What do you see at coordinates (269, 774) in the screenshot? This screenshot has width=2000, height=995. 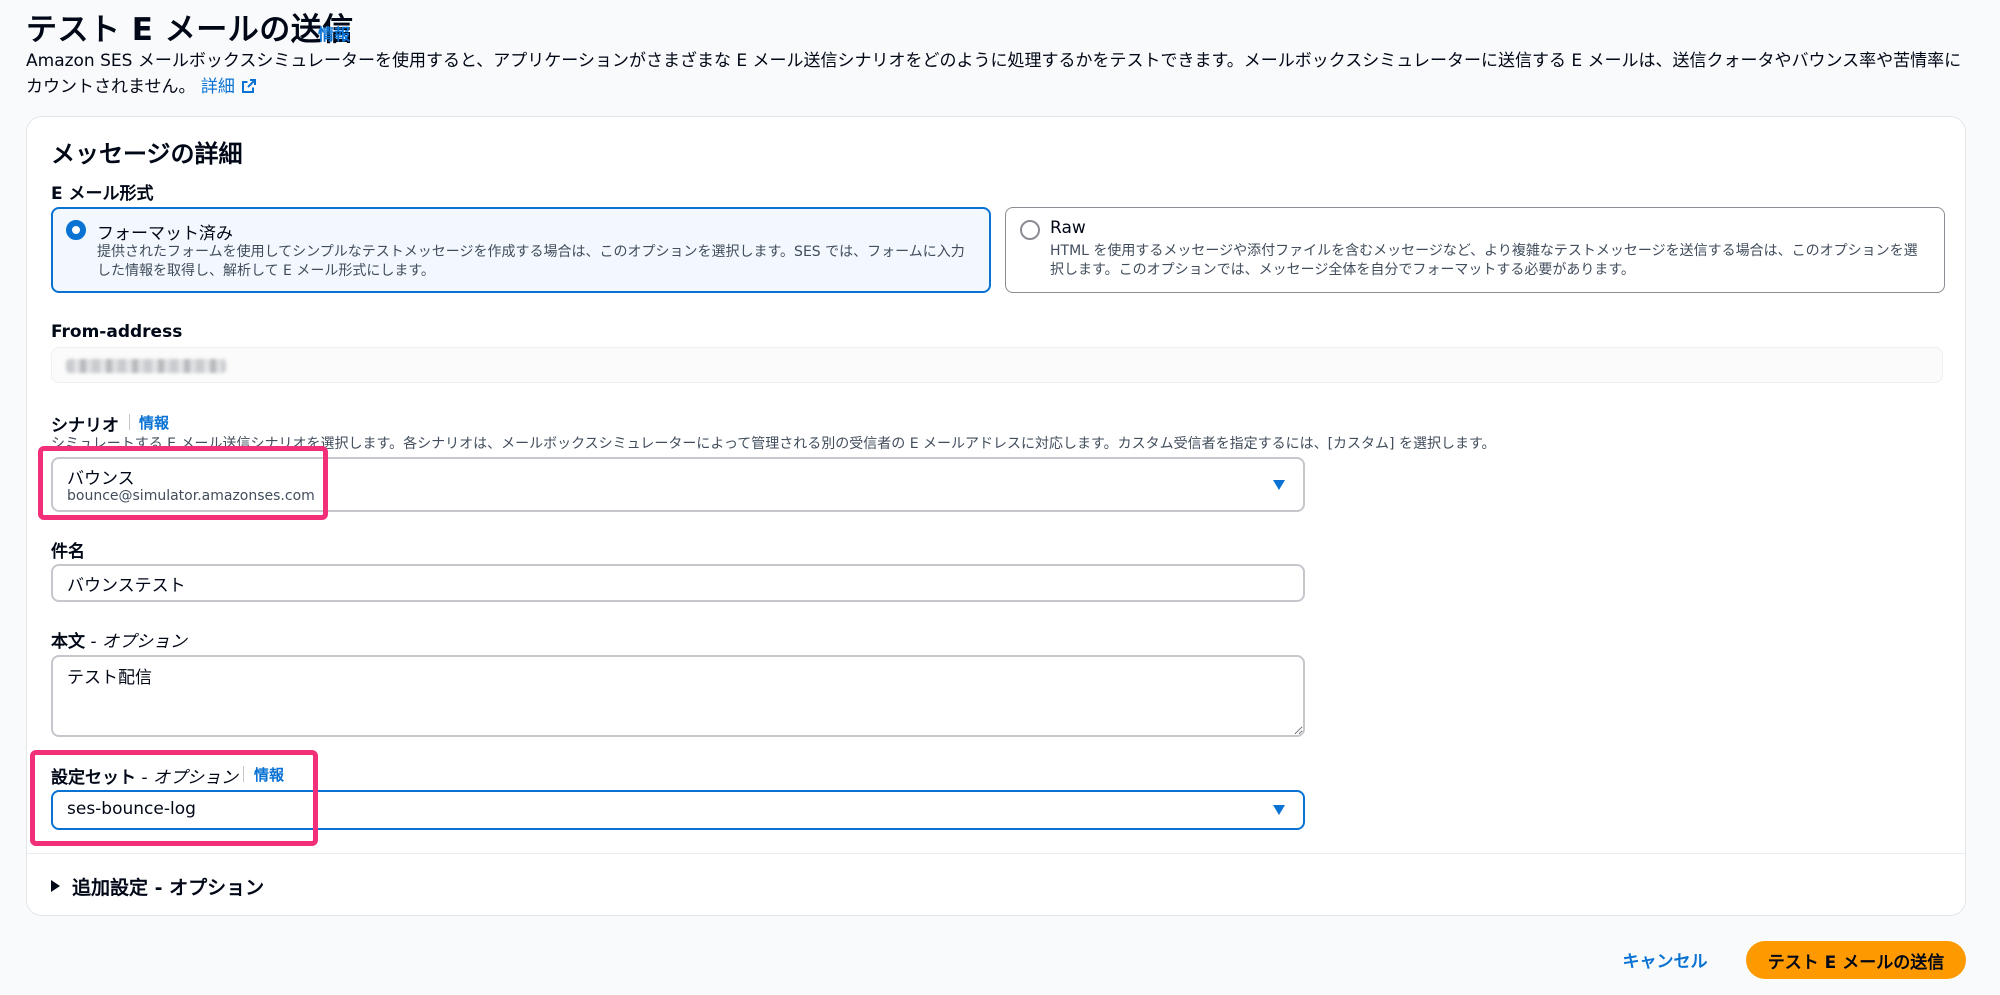 I see `configuration-set-info-link: 情報` at bounding box center [269, 774].